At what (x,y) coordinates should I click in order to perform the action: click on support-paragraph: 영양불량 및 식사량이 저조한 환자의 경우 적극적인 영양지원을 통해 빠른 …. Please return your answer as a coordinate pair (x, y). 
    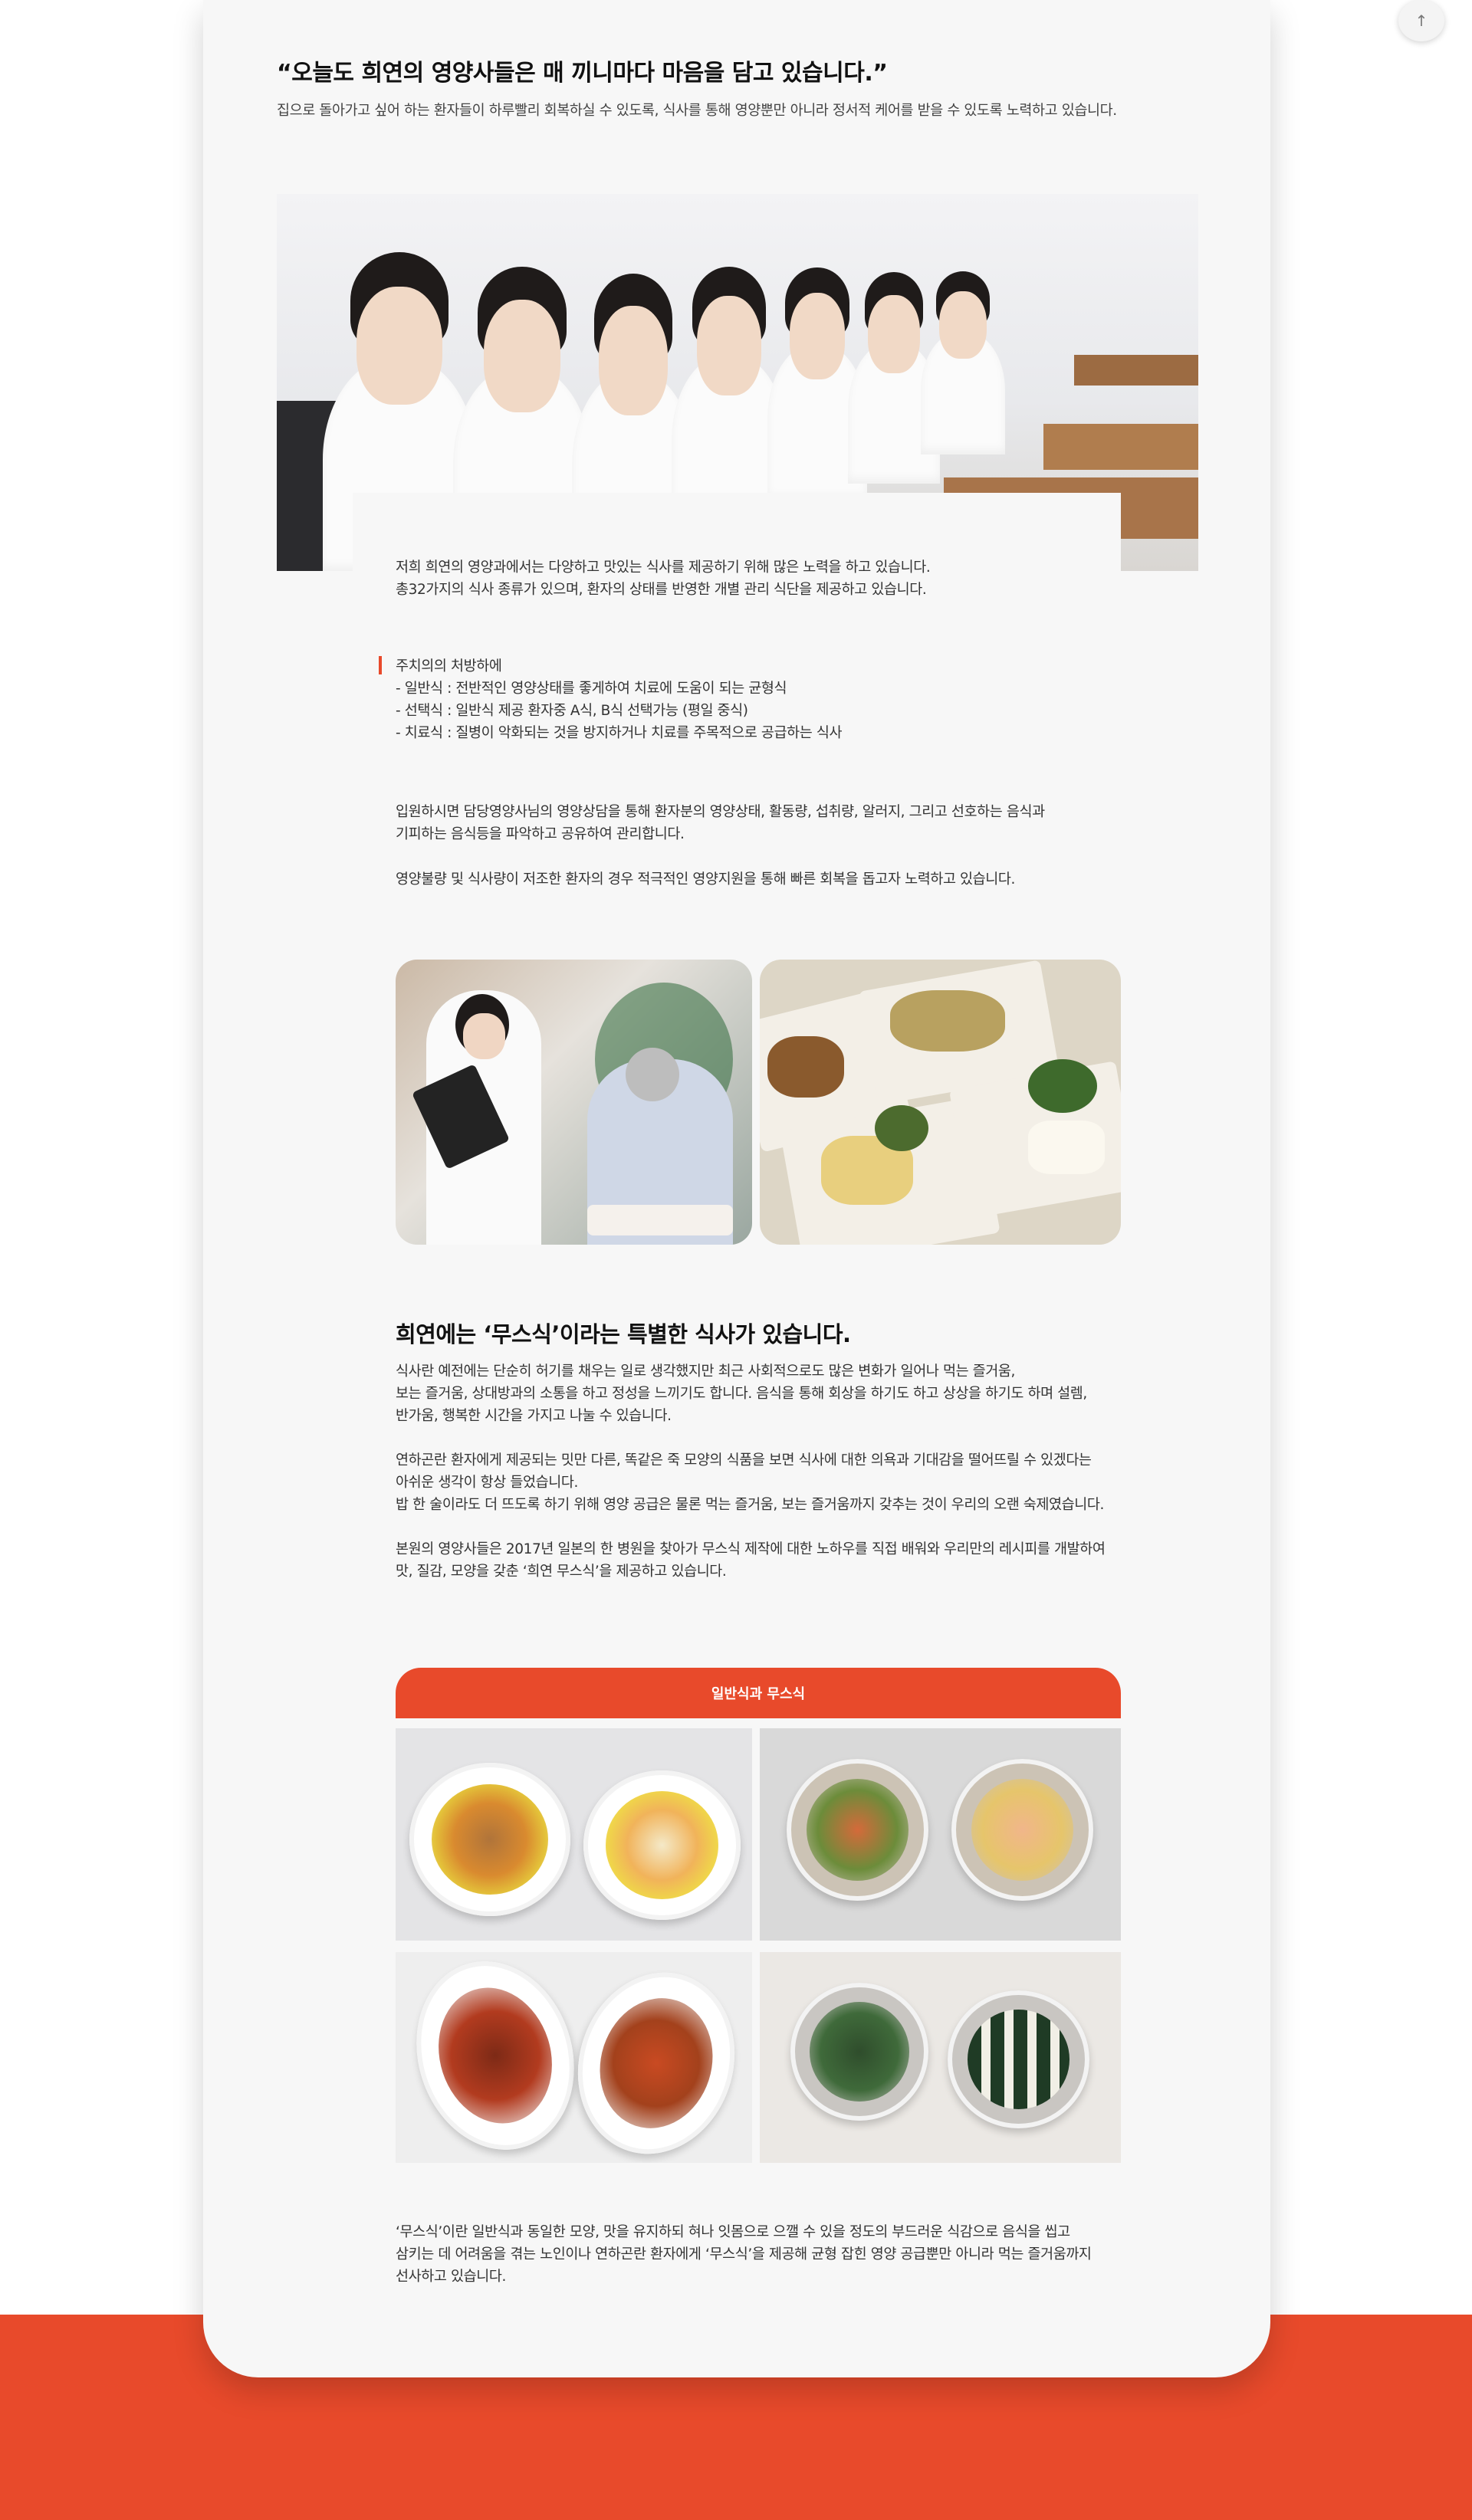
    Looking at the image, I should click on (706, 879).